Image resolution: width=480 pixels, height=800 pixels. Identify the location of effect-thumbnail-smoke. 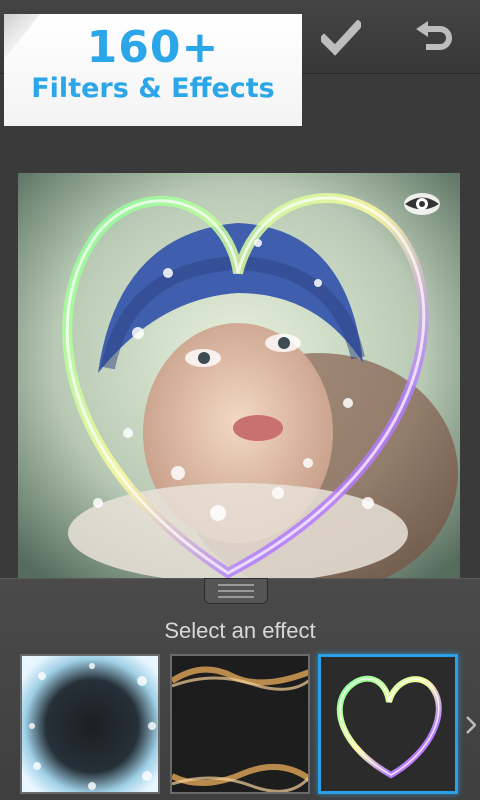
(240, 724).